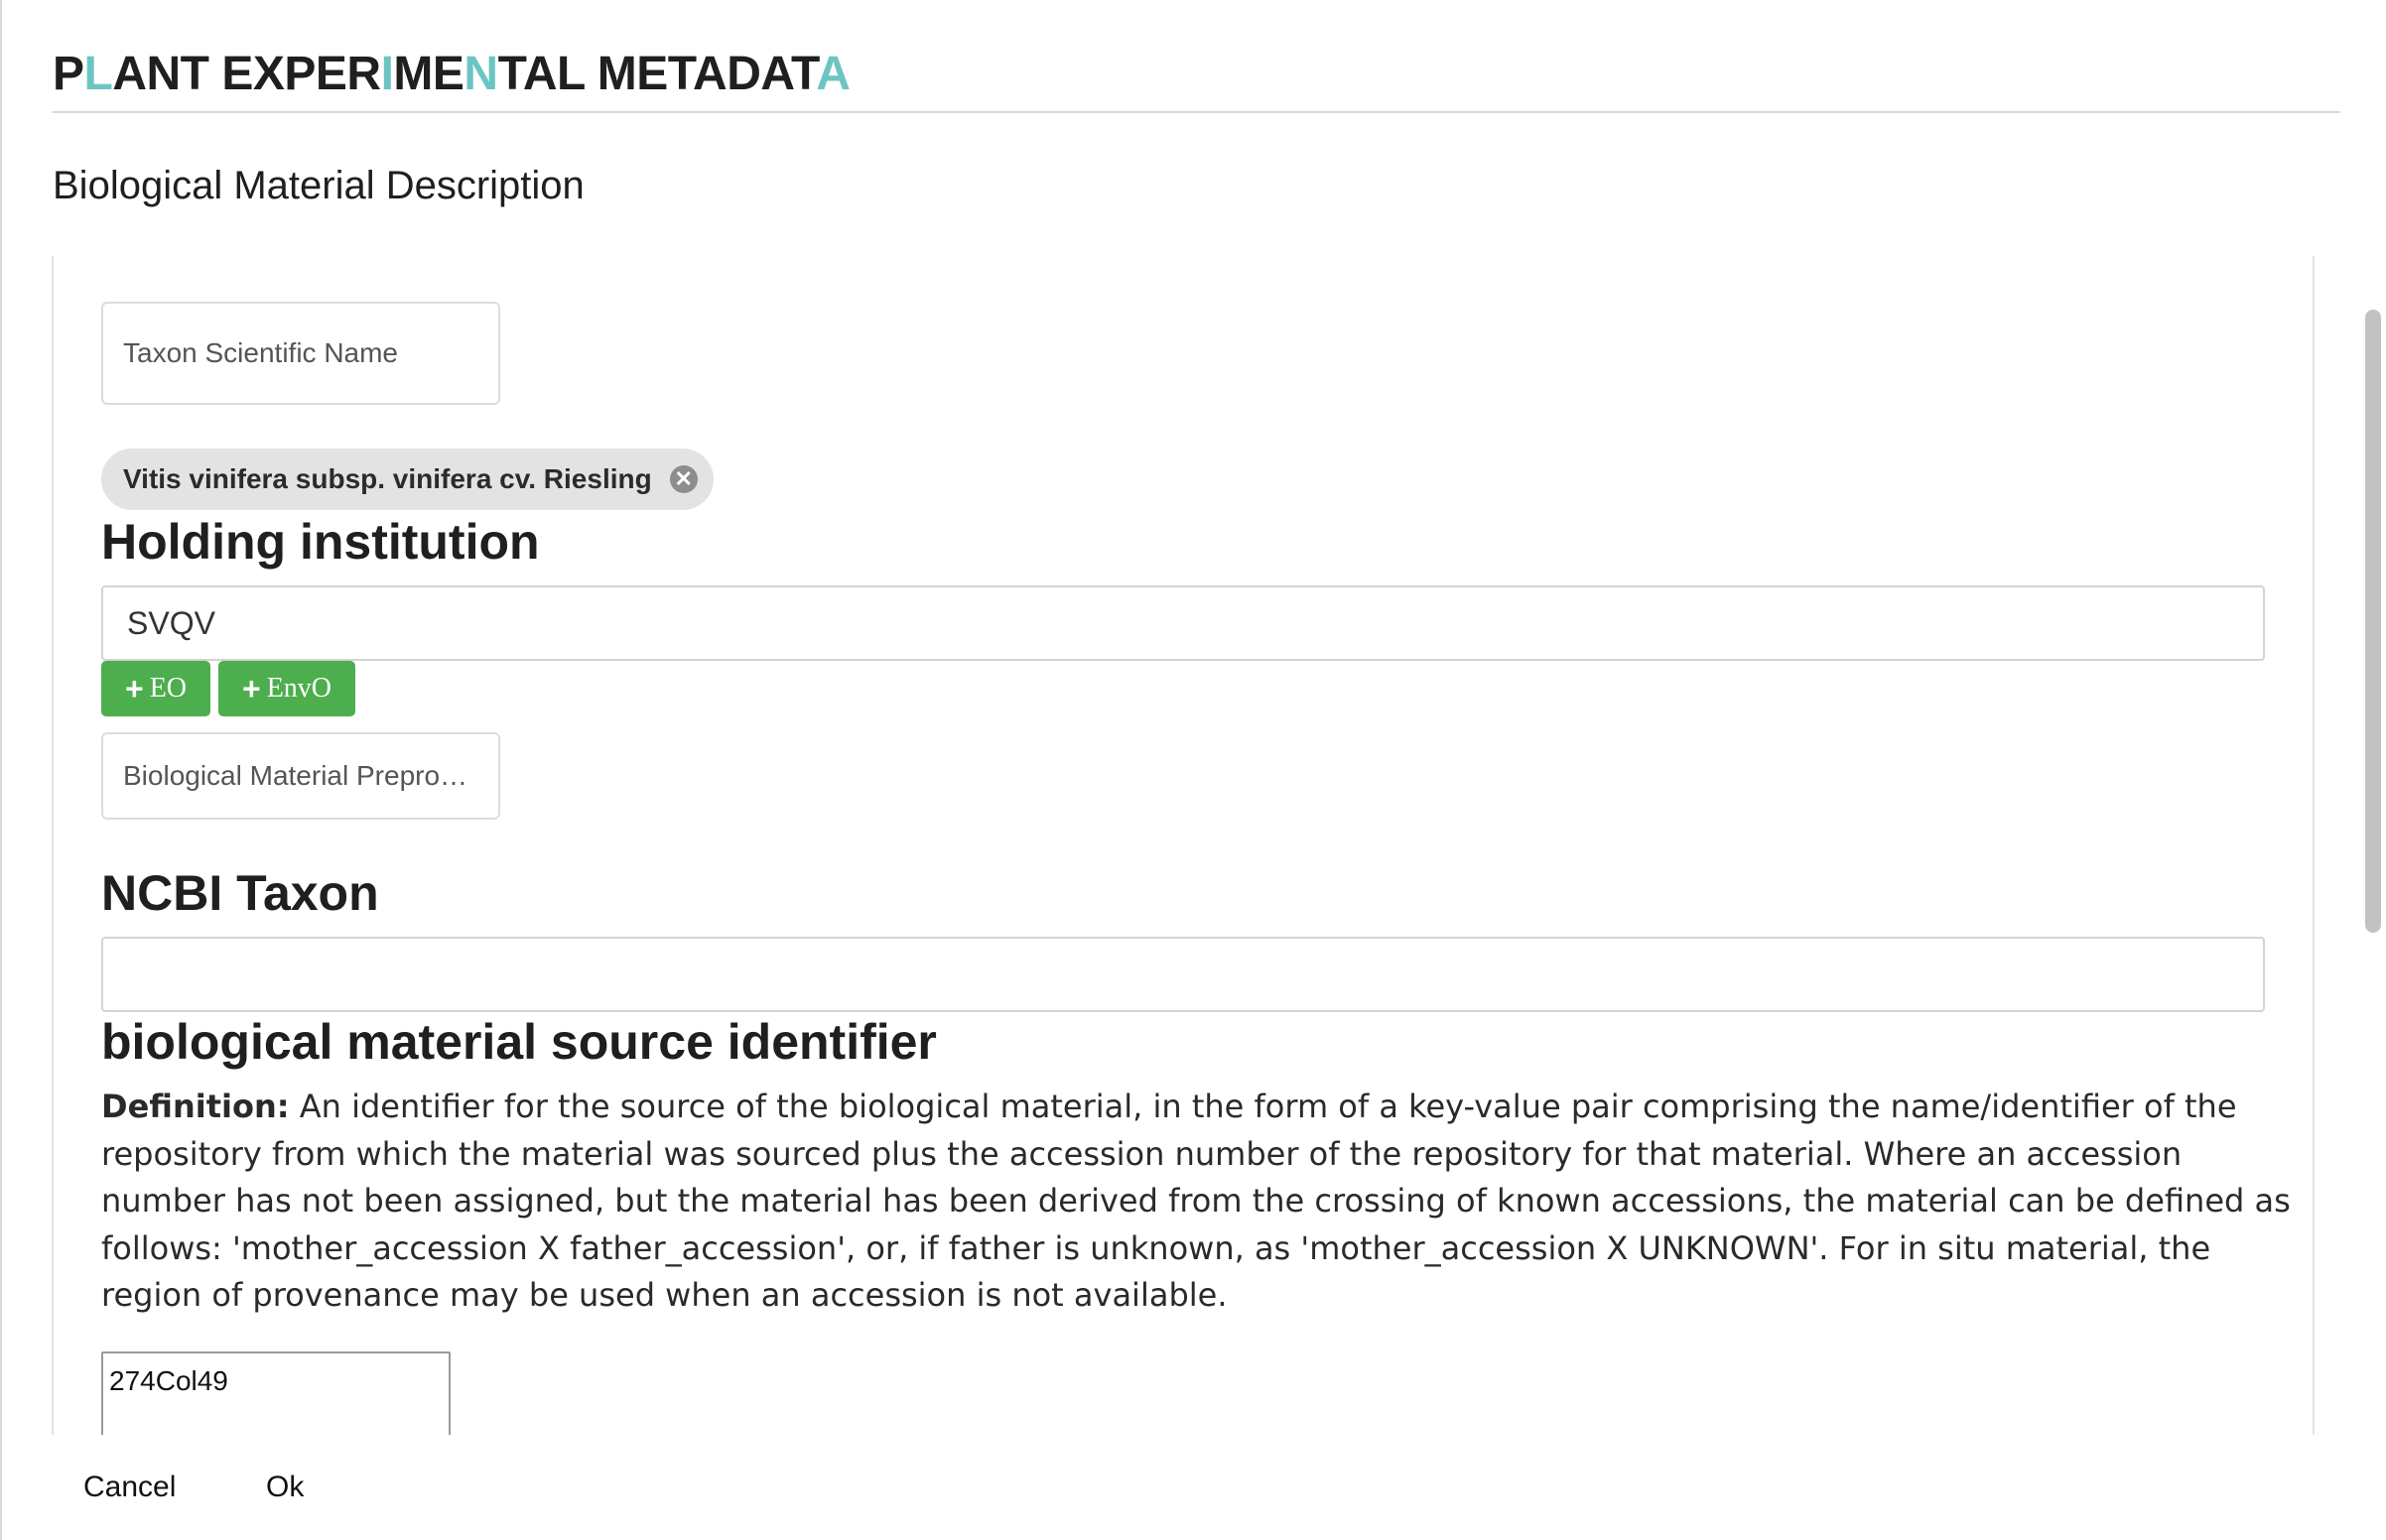 This screenshot has height=1540, width=2386. I want to click on source-identifier-textarea: 274Col49, so click(276, 1393).